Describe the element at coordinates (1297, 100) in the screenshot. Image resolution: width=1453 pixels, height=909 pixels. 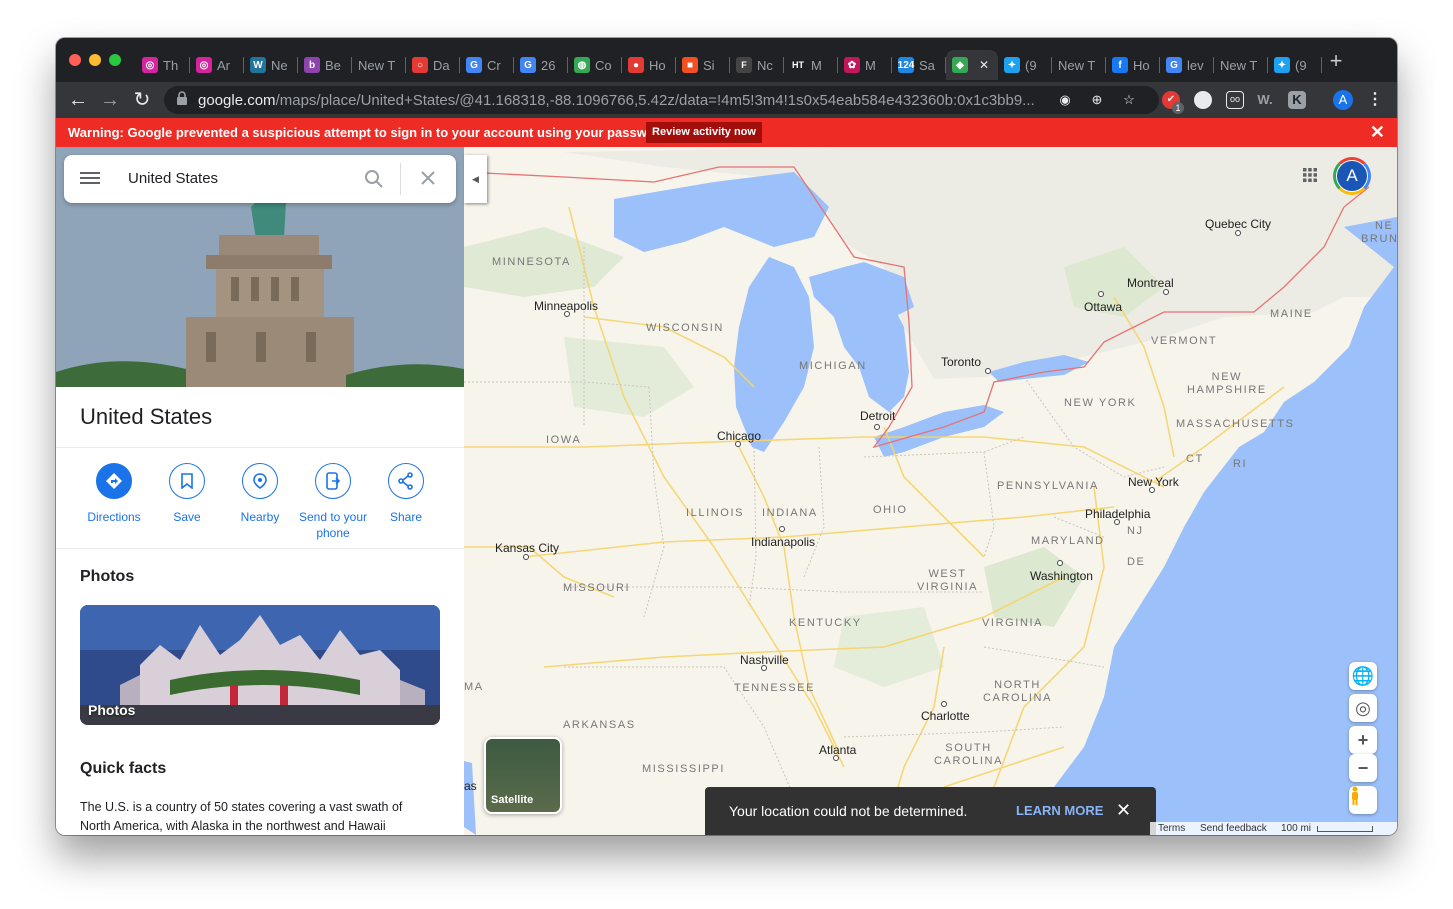
I see `extension-k-icon: K` at that location.